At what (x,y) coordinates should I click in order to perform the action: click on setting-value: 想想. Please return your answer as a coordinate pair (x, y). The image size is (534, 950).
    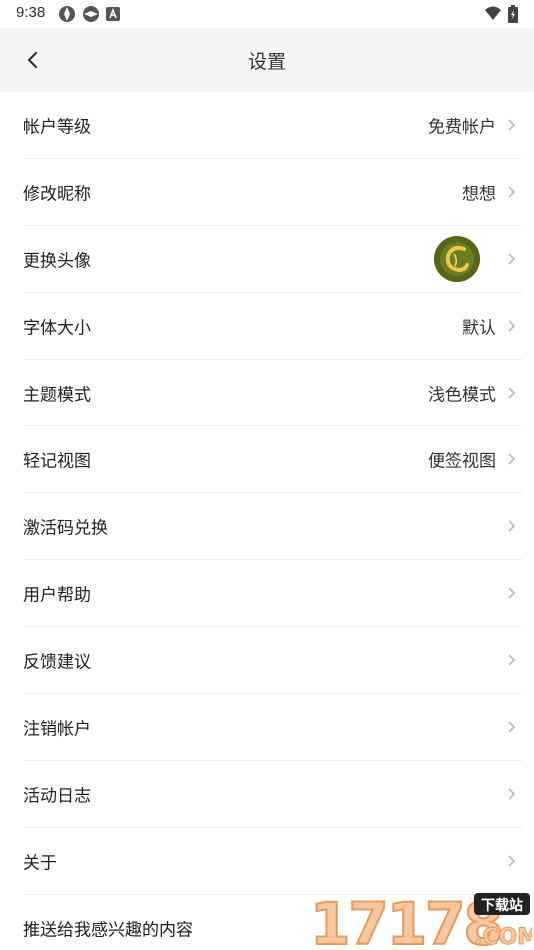
    Looking at the image, I should click on (479, 194).